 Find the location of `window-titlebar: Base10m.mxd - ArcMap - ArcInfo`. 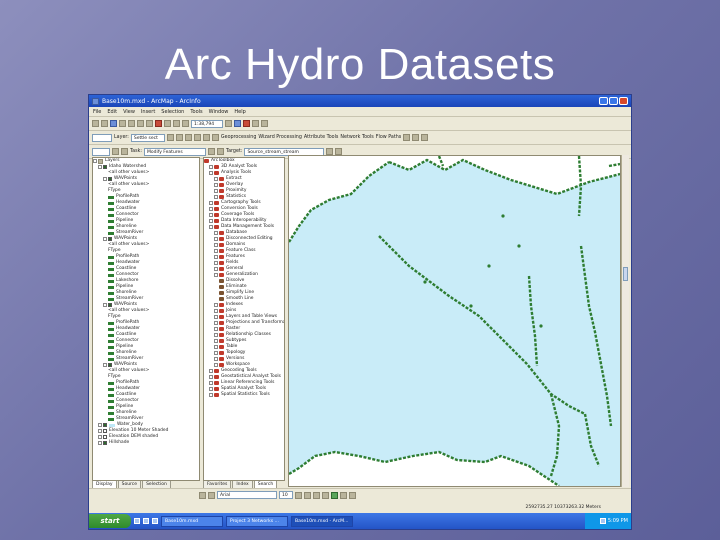

window-titlebar: Base10m.mxd - ArcMap - ArcInfo is located at coordinates (360, 101).